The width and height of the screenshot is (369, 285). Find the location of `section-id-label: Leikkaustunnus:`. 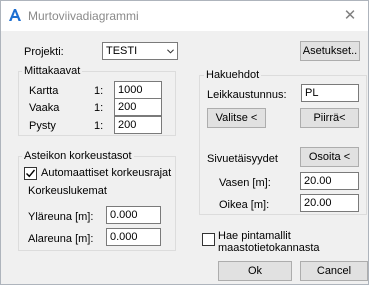

section-id-label: Leikkaustunnus: is located at coordinates (247, 95).